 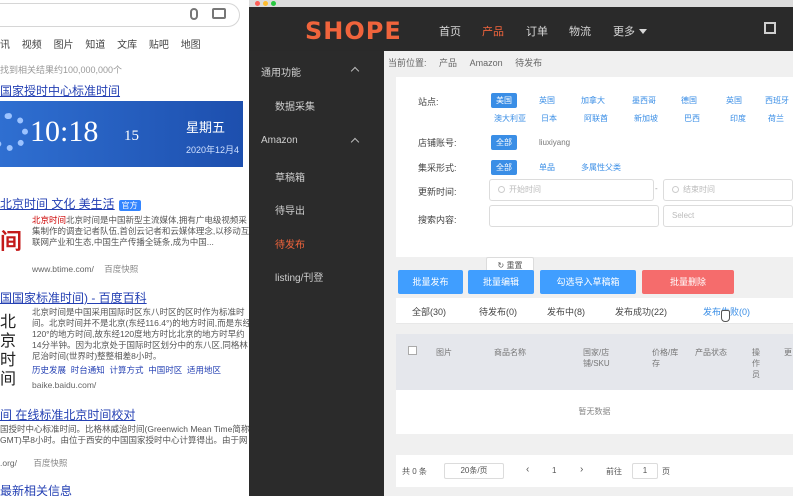 I want to click on site-chip: 巴西, so click(x=692, y=118).